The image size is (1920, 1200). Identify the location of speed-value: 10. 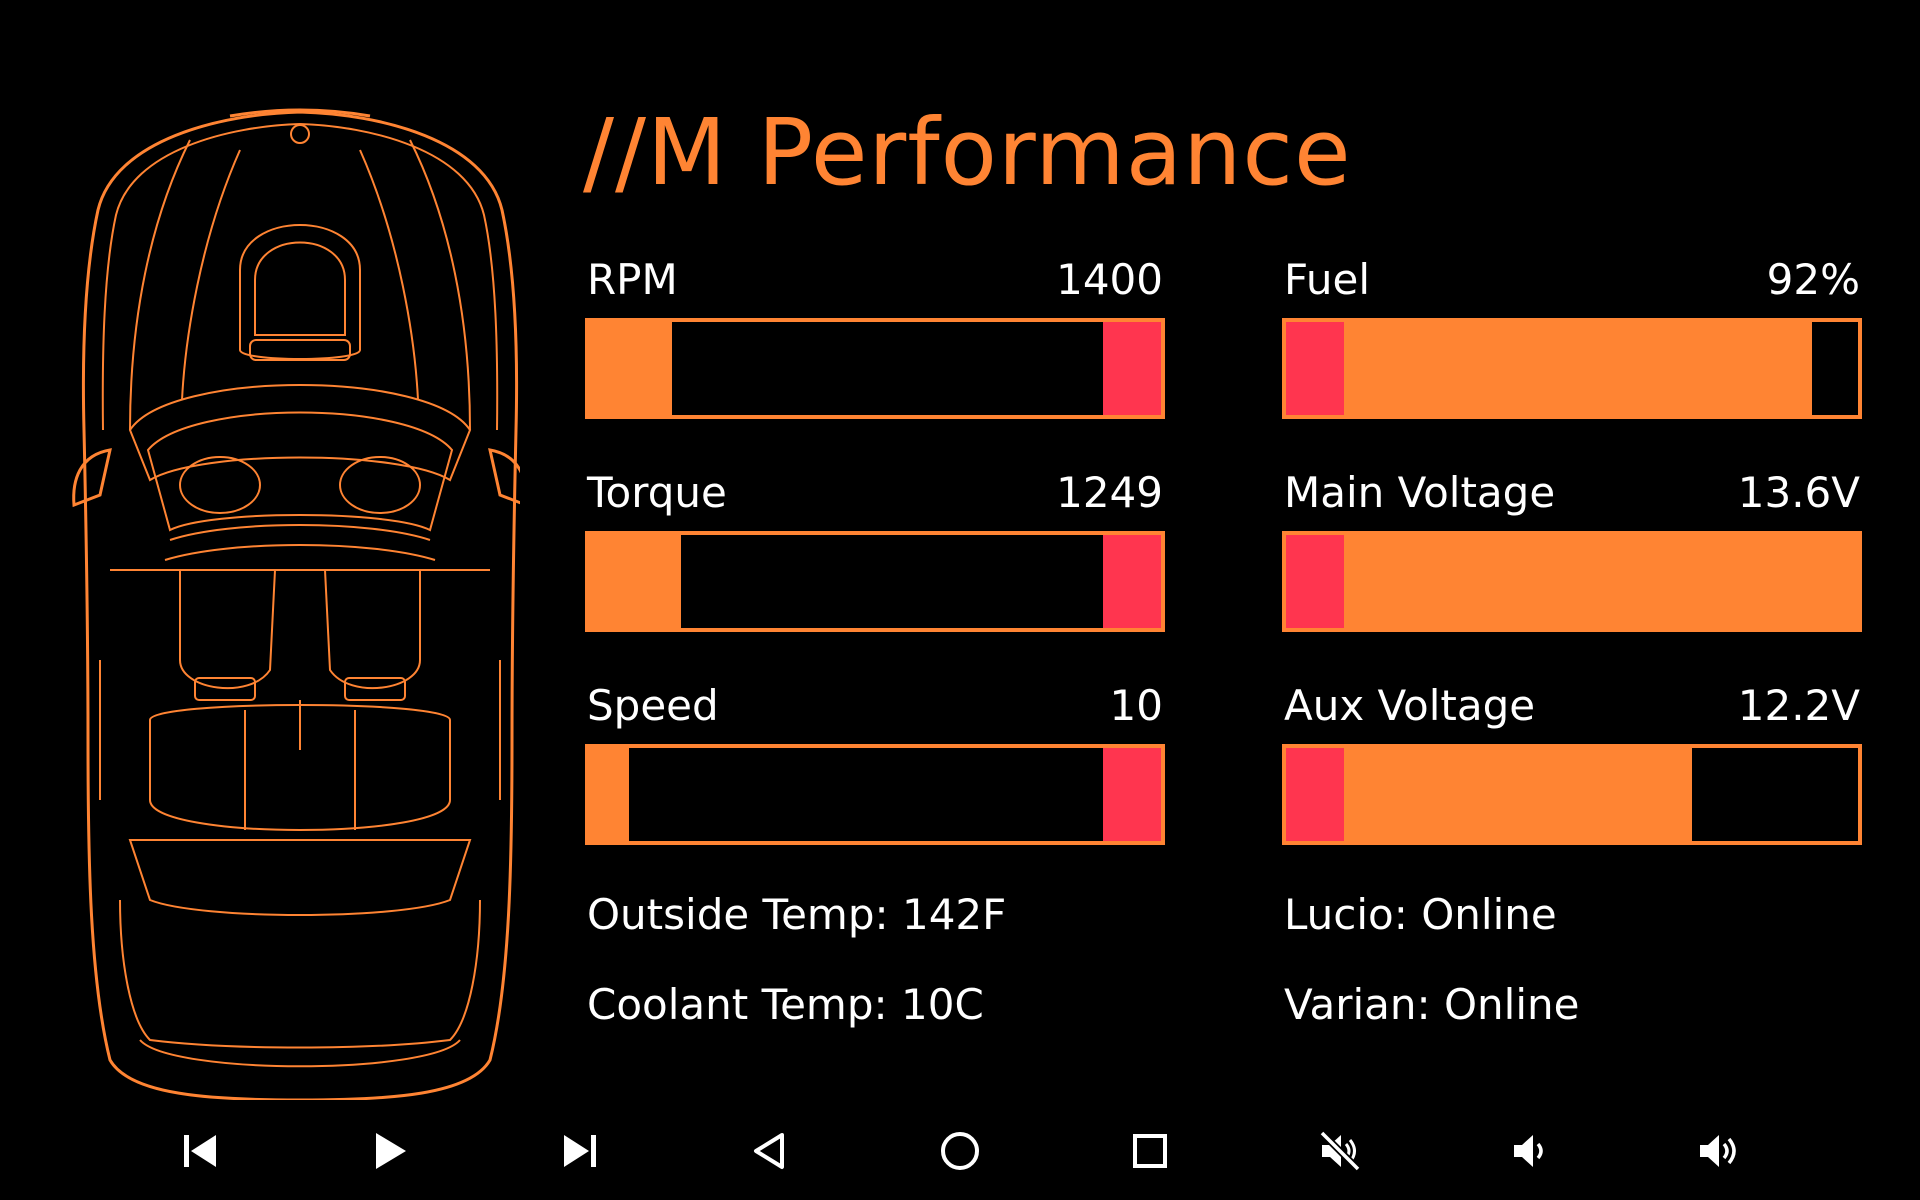
(1136, 705).